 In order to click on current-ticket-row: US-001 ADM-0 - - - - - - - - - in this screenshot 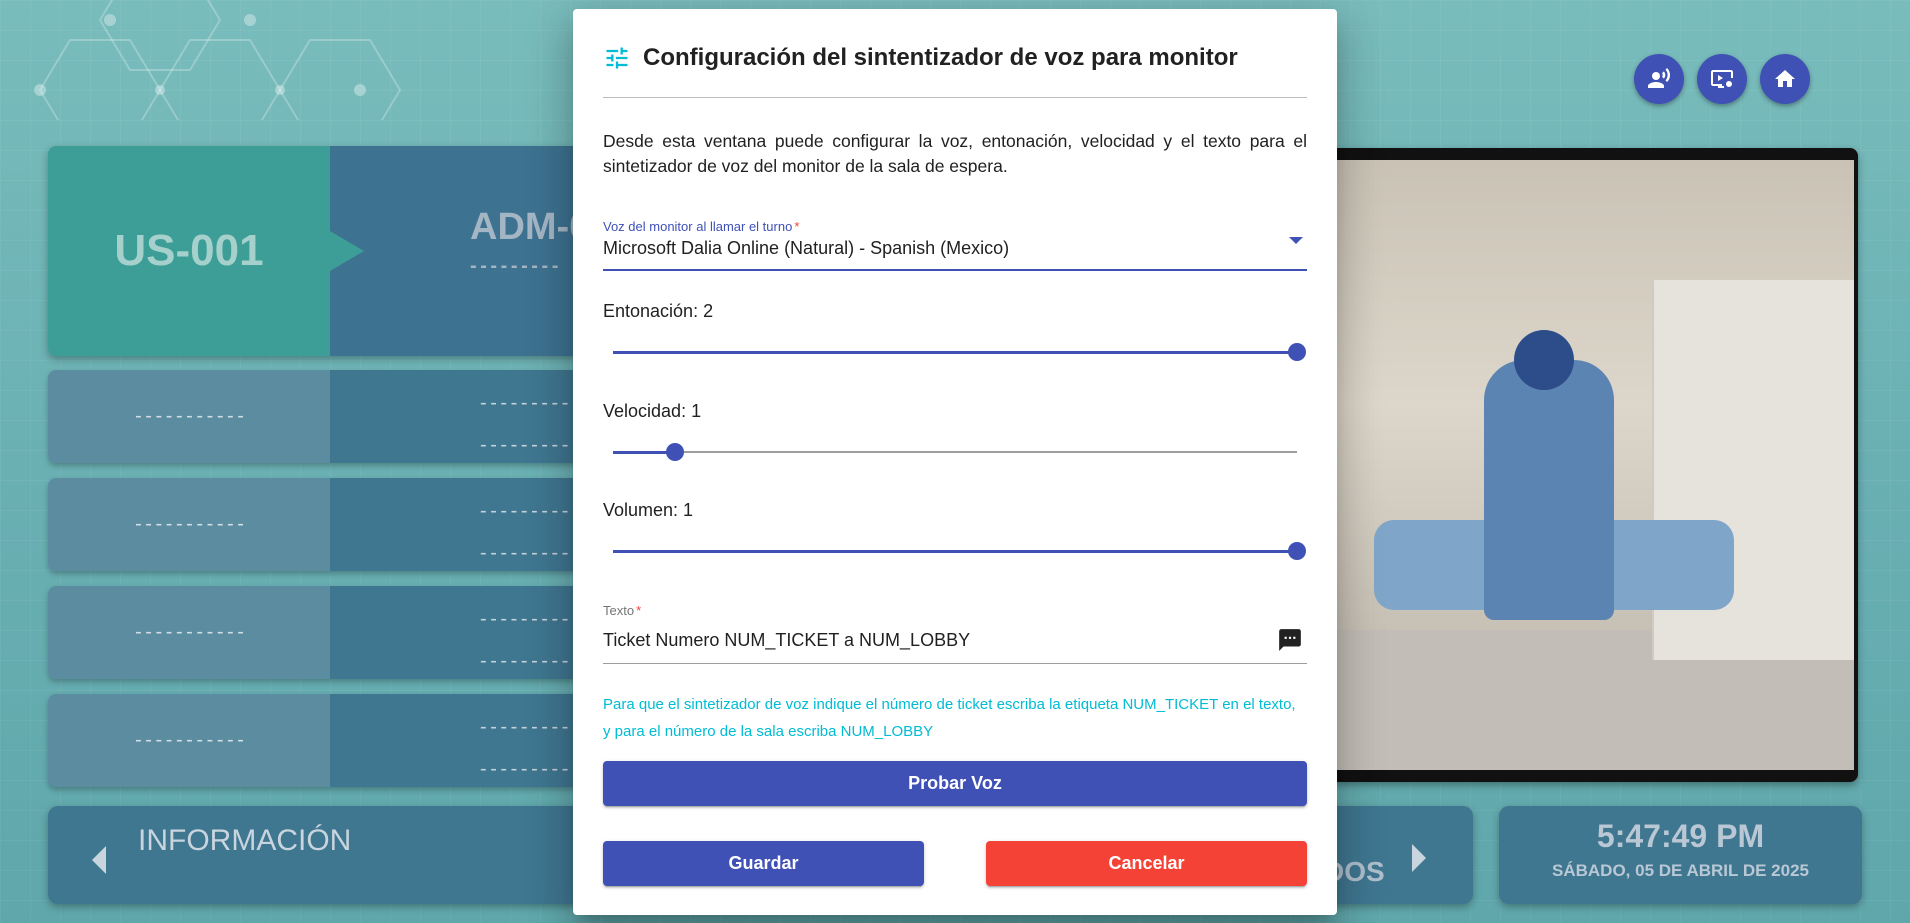, I will do `click(328, 251)`.